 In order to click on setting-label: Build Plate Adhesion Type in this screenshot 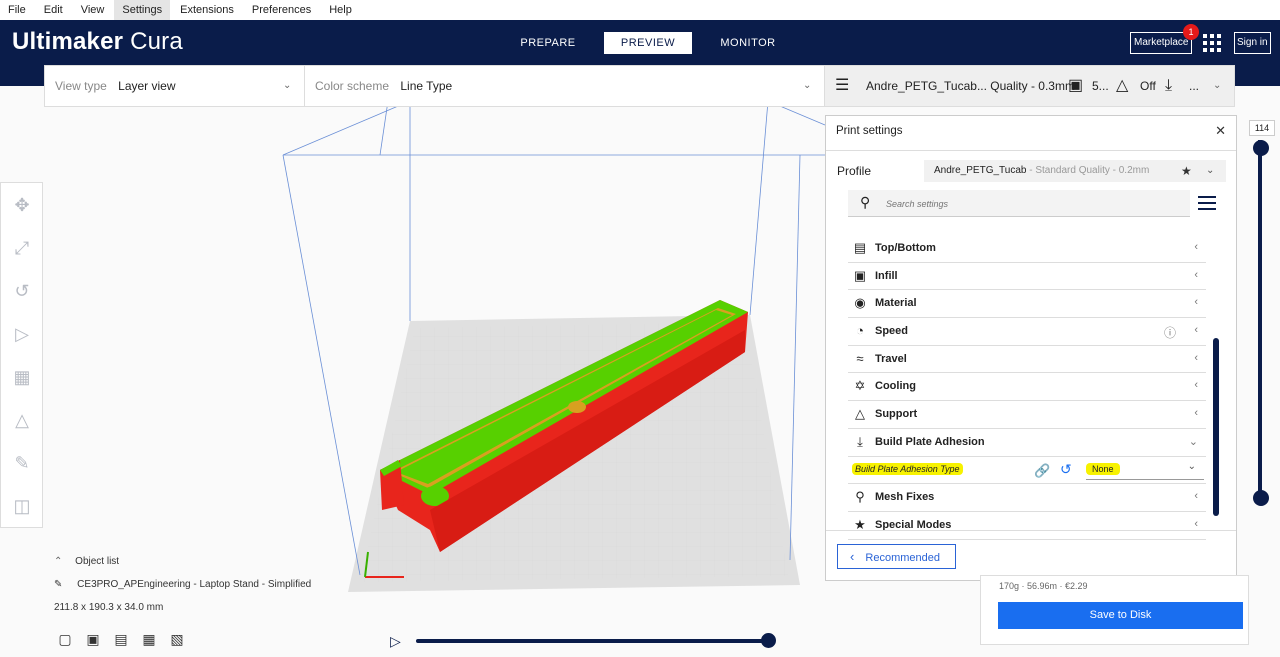, I will do `click(907, 468)`.